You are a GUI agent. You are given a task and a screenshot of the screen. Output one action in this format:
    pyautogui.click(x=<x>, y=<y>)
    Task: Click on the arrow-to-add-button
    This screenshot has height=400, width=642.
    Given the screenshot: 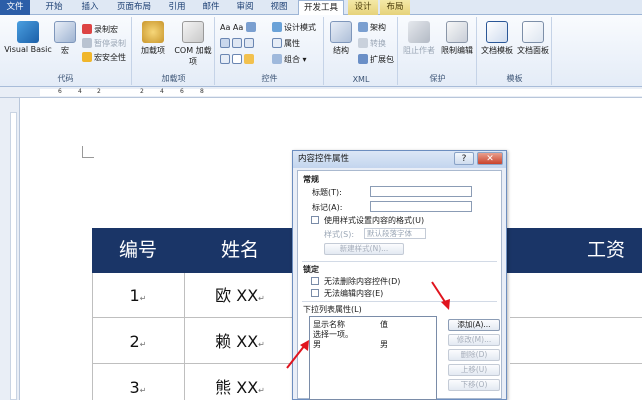 What is the action you would take?
    pyautogui.click(x=440, y=295)
    